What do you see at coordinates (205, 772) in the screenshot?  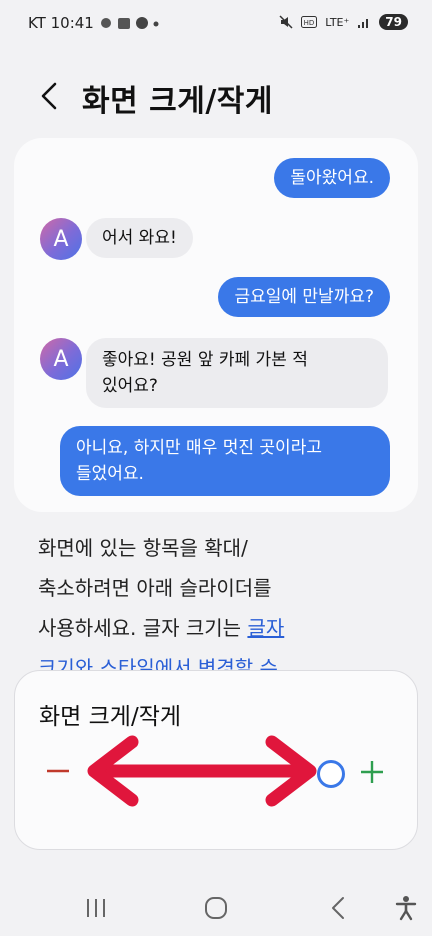 I see `zoom-slider-track` at bounding box center [205, 772].